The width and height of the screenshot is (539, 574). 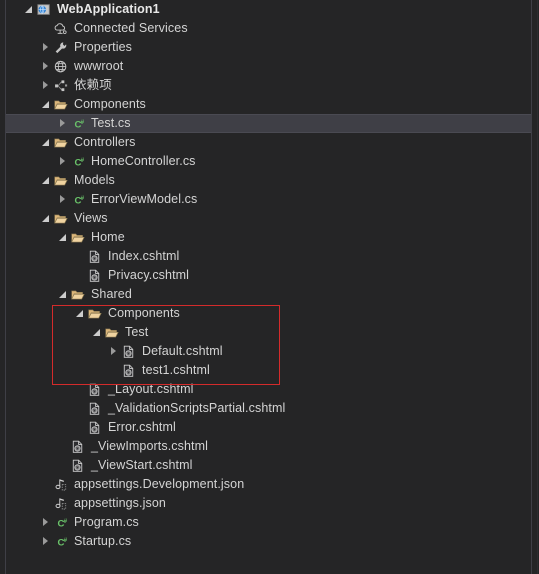 I want to click on tree-item-label: Default.cshtml, so click(x=182, y=351).